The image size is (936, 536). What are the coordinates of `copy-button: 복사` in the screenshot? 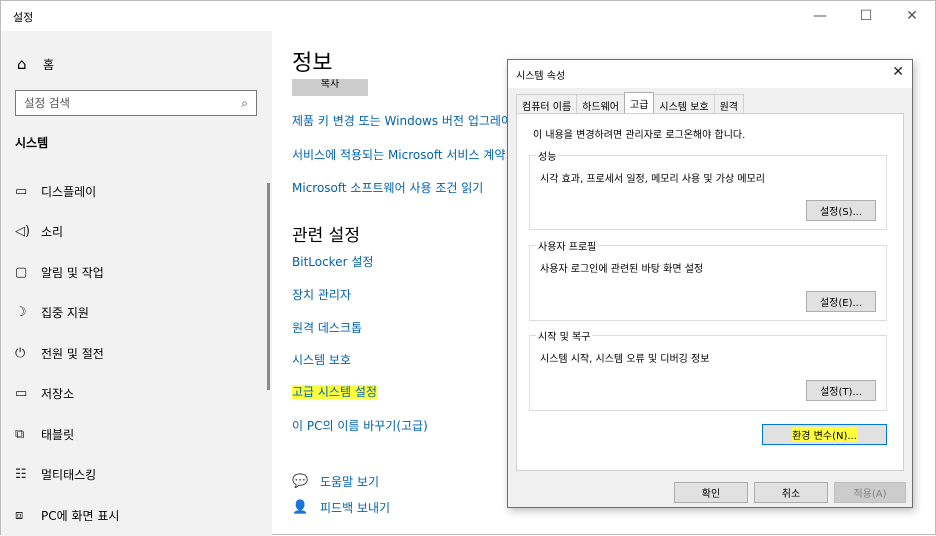 It's located at (330, 87).